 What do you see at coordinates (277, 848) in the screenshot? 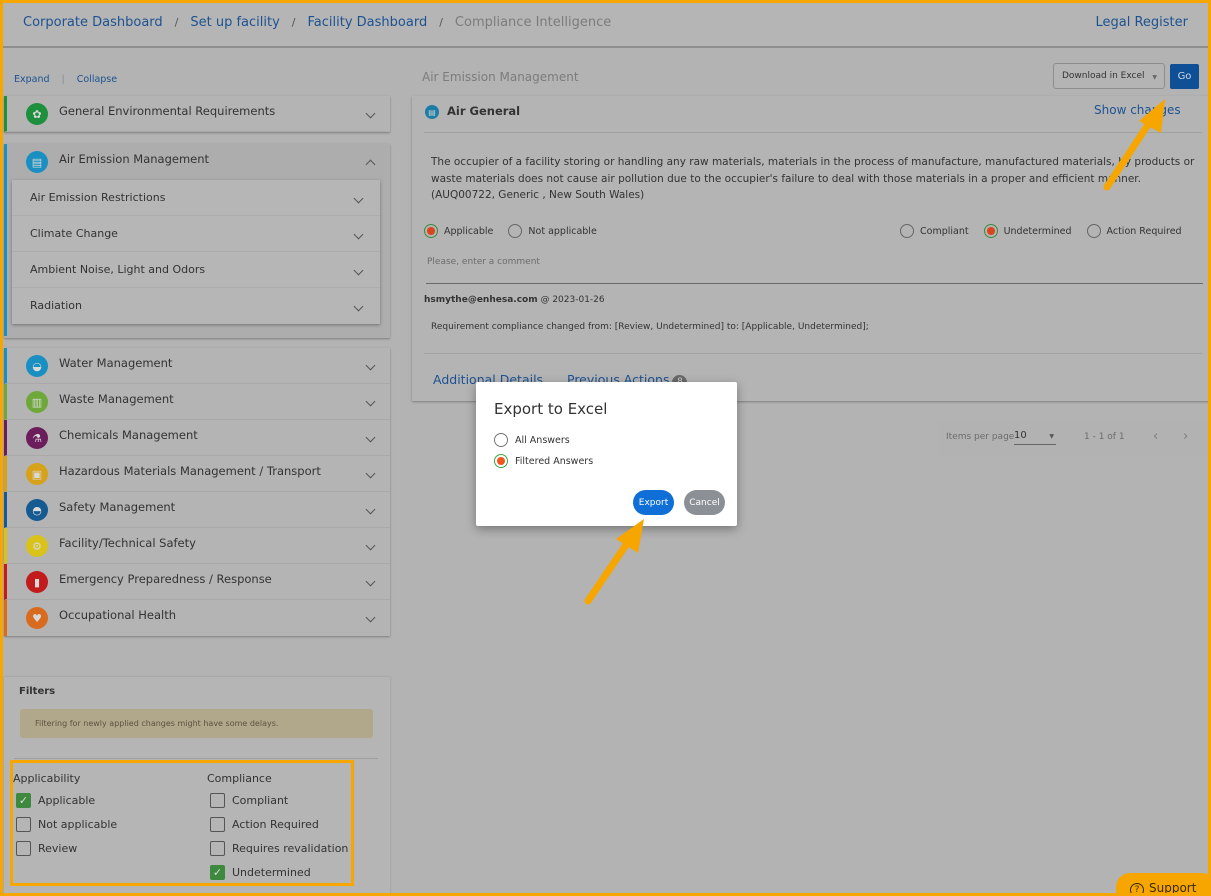
I see `filter-requires-revalidation: Requires revalidation` at bounding box center [277, 848].